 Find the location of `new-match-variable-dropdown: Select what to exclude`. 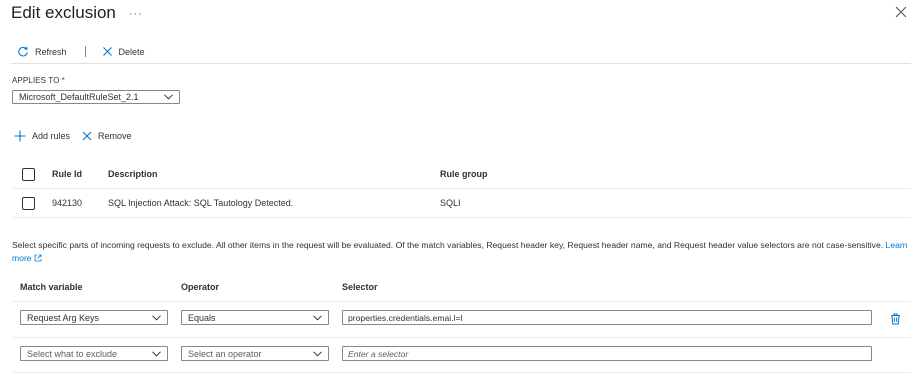

new-match-variable-dropdown: Select what to exclude is located at coordinates (94, 353).